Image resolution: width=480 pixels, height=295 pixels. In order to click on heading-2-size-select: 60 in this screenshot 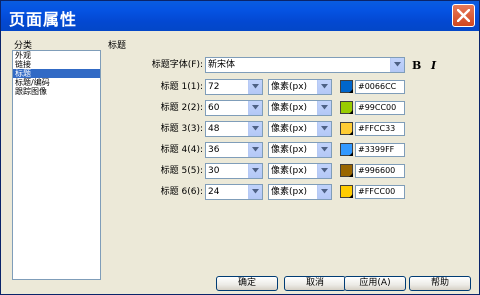, I will do `click(234, 108)`.